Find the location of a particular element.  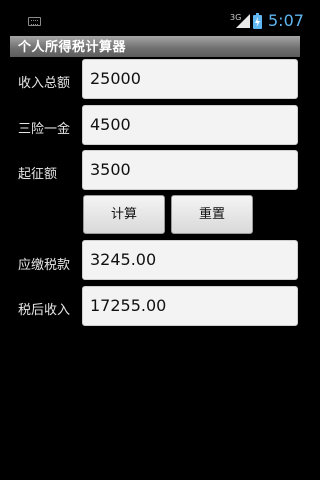

threshold-field: 3500 is located at coordinates (190, 170).